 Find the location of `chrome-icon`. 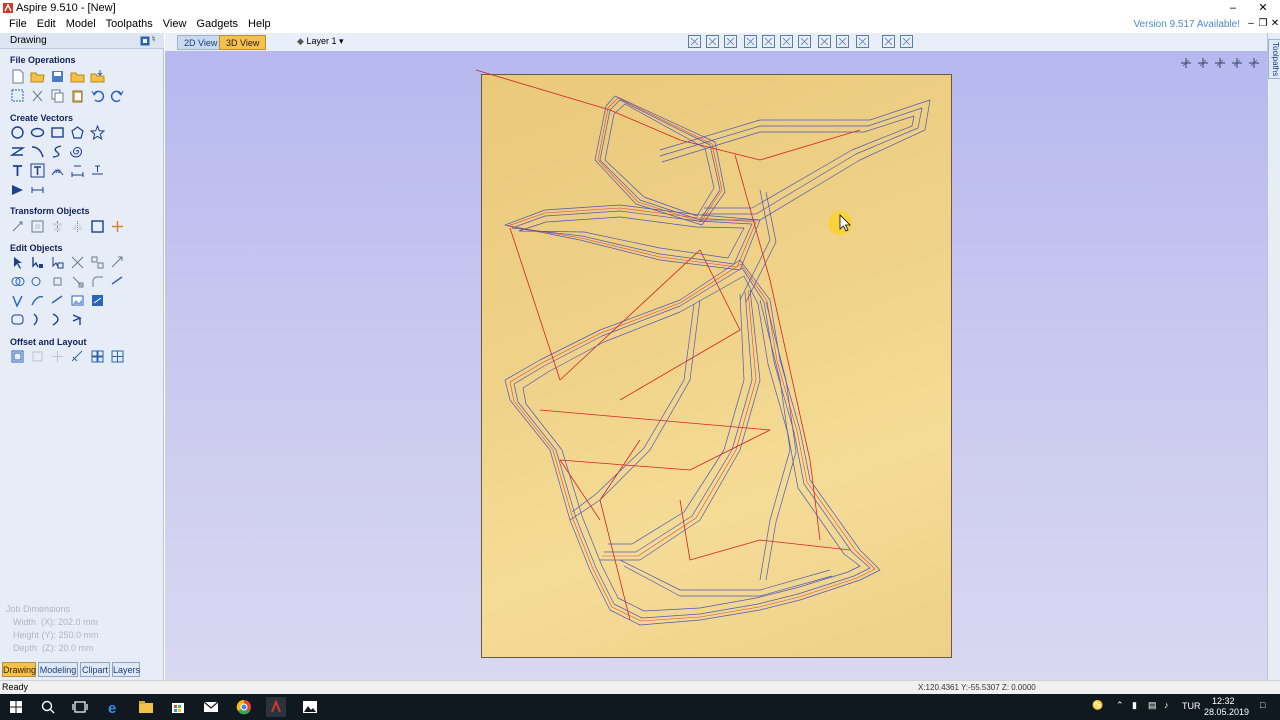

chrome-icon is located at coordinates (244, 707).